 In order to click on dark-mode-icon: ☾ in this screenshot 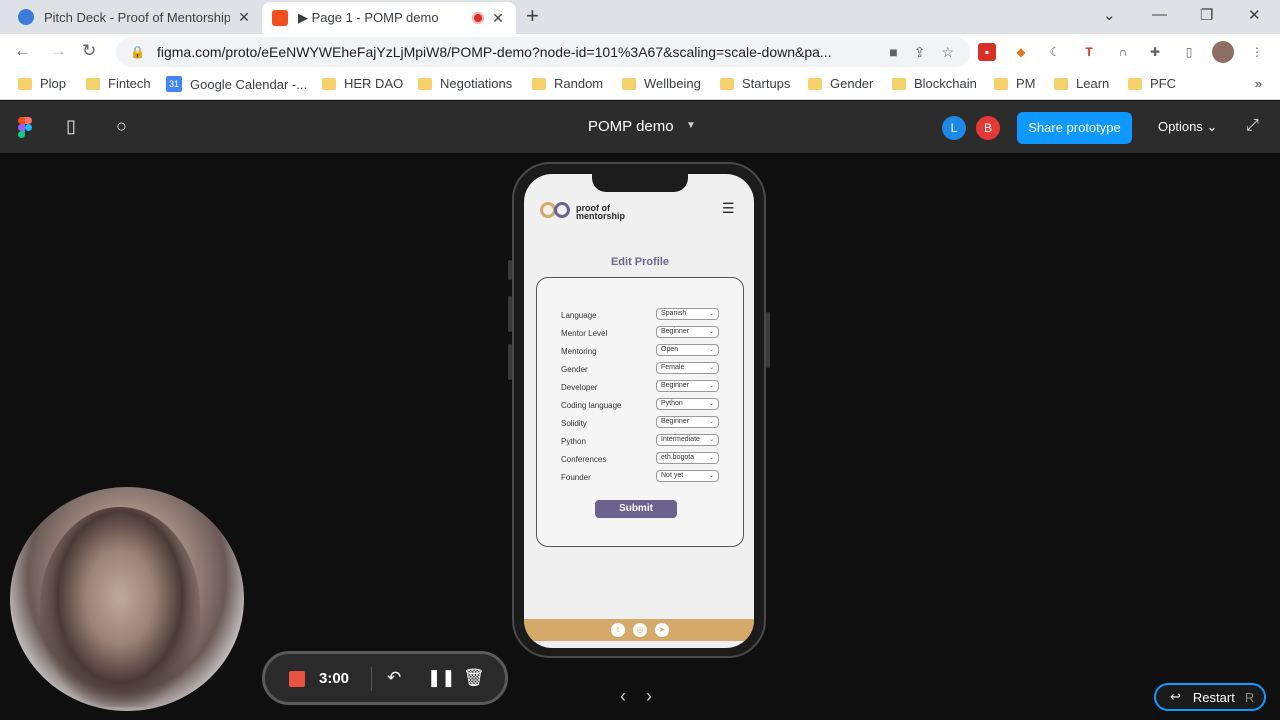, I will do `click(1055, 52)`.